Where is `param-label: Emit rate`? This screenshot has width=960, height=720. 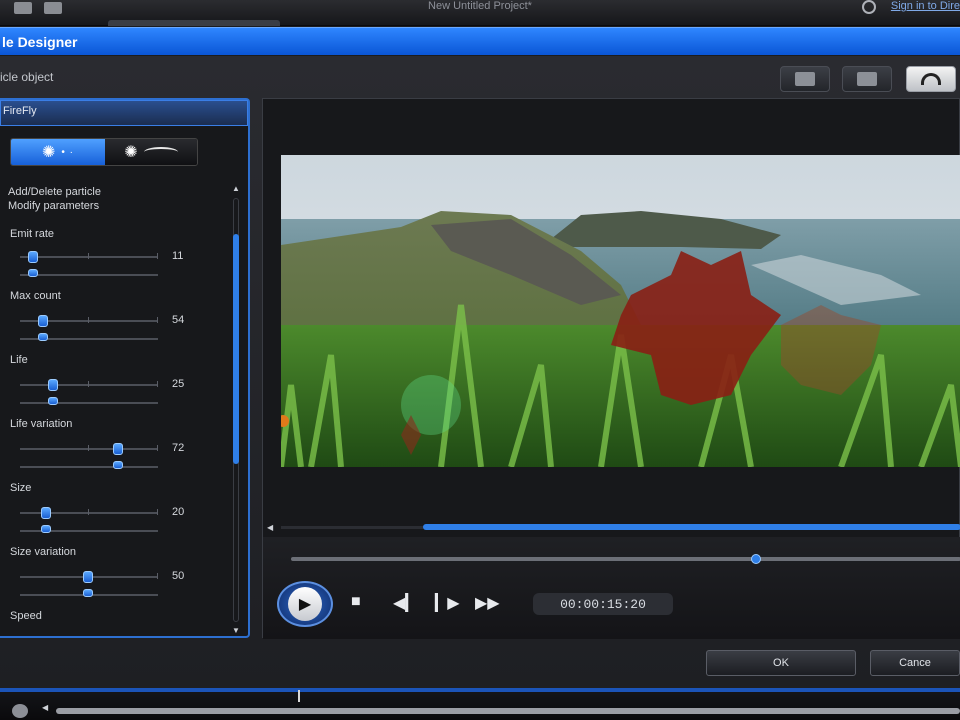 param-label: Emit rate is located at coordinates (32, 234).